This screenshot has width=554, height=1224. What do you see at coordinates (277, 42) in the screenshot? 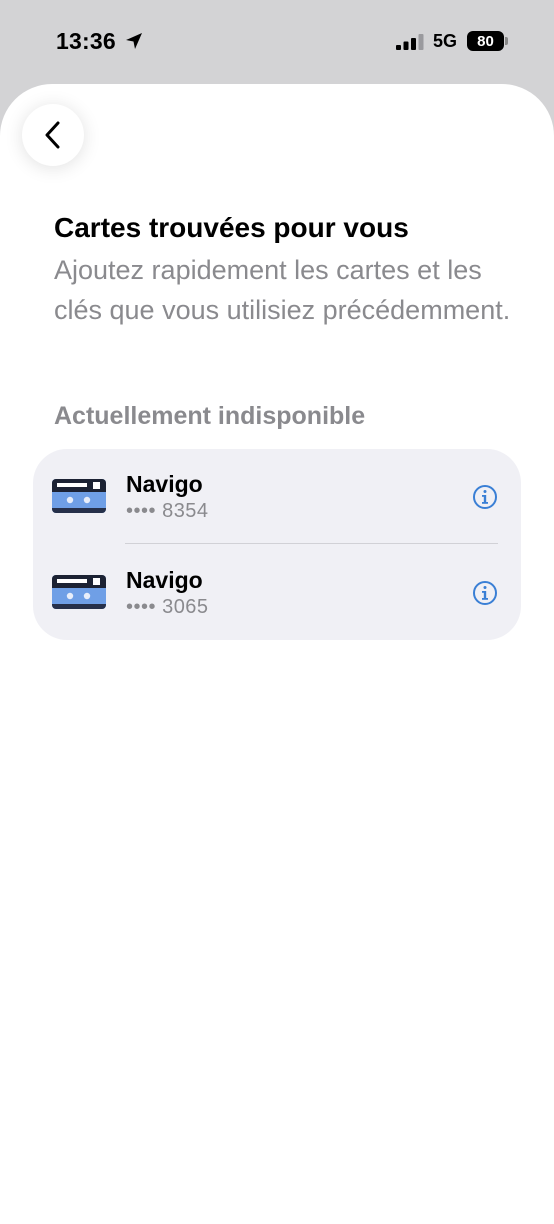
I see `status-bar: 13:36 5G 80` at bounding box center [277, 42].